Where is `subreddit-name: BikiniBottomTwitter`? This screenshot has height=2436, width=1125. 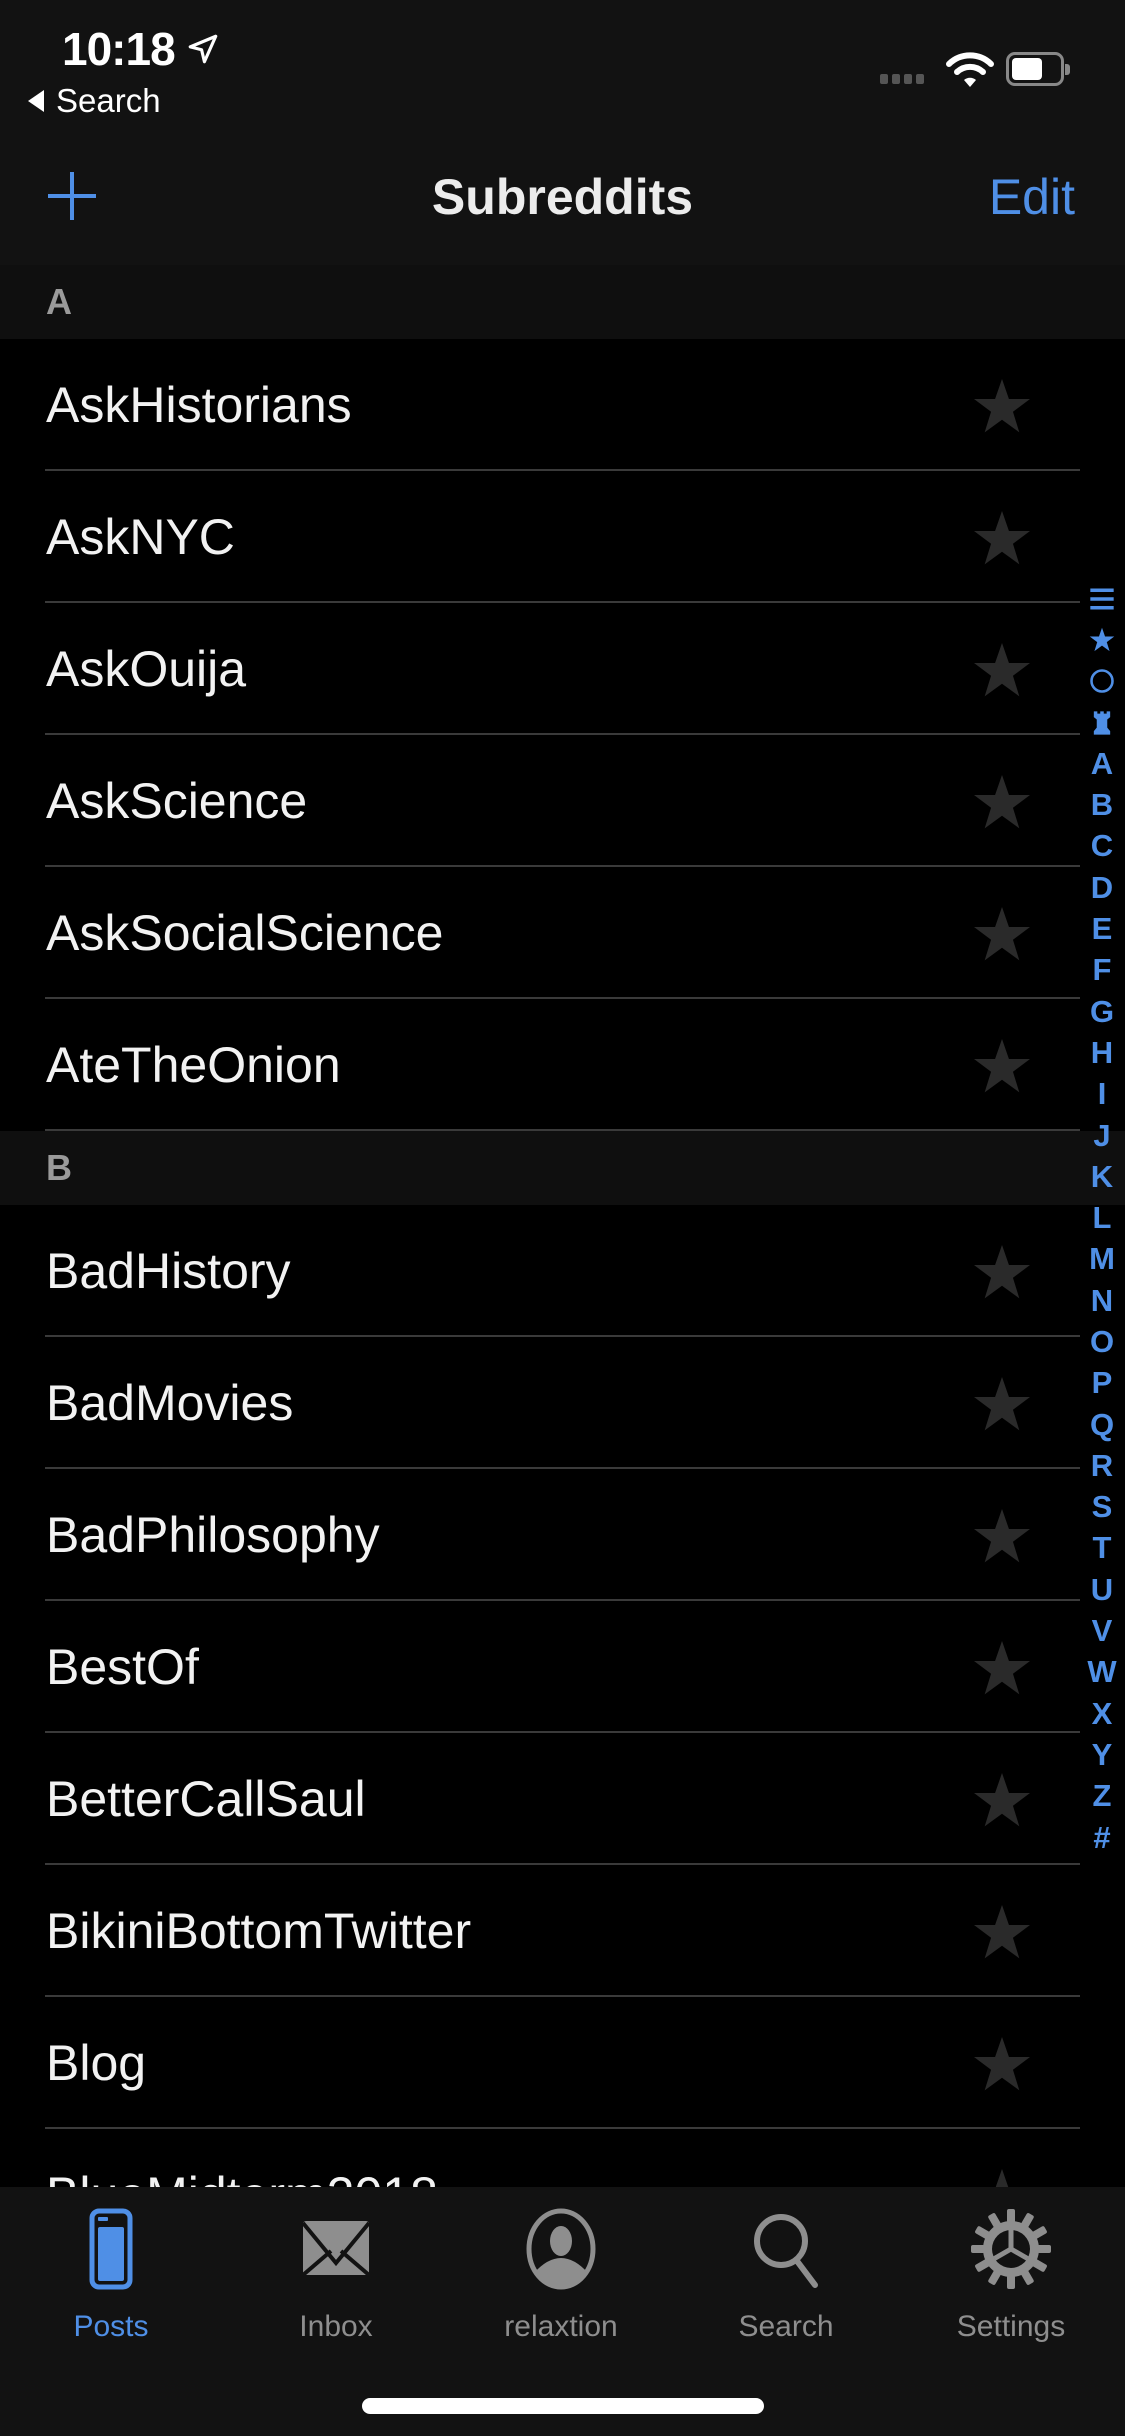
subreddit-name: BikiniBottomTwitter is located at coordinates (259, 1931).